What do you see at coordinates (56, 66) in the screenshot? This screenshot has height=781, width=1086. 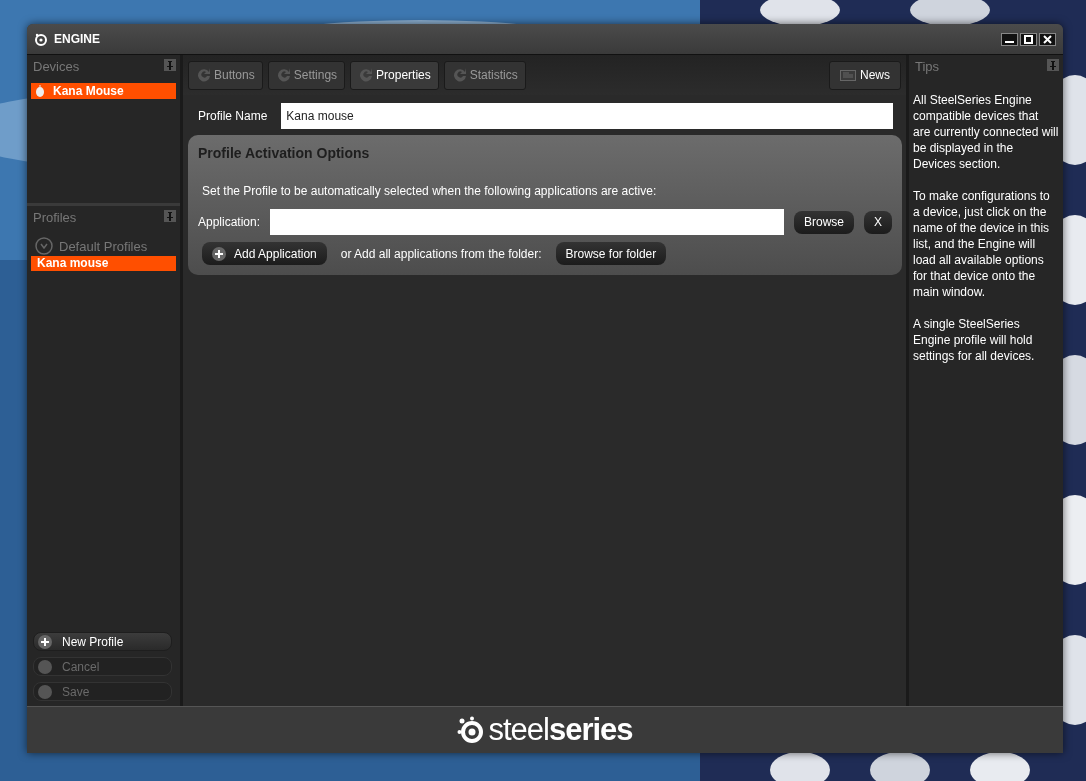 I see `panel-heading: Devices` at bounding box center [56, 66].